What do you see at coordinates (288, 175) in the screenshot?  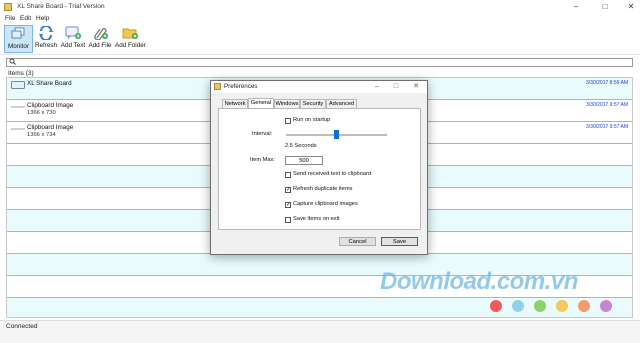 I see `send-text-checkbox` at bounding box center [288, 175].